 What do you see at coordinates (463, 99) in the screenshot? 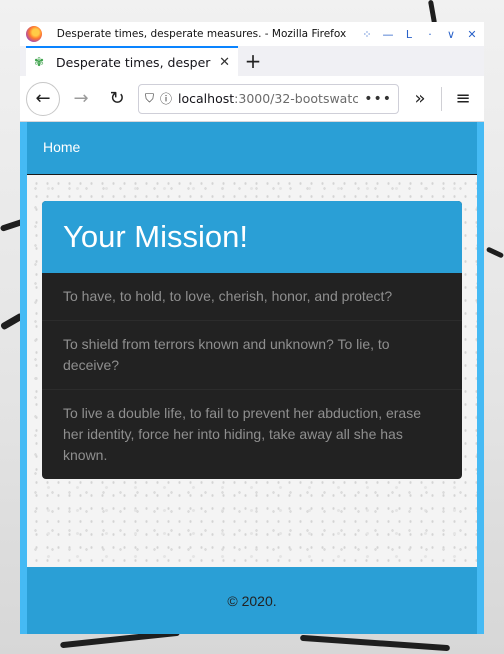
I see `hamburger-menu-icon: ≡` at bounding box center [463, 99].